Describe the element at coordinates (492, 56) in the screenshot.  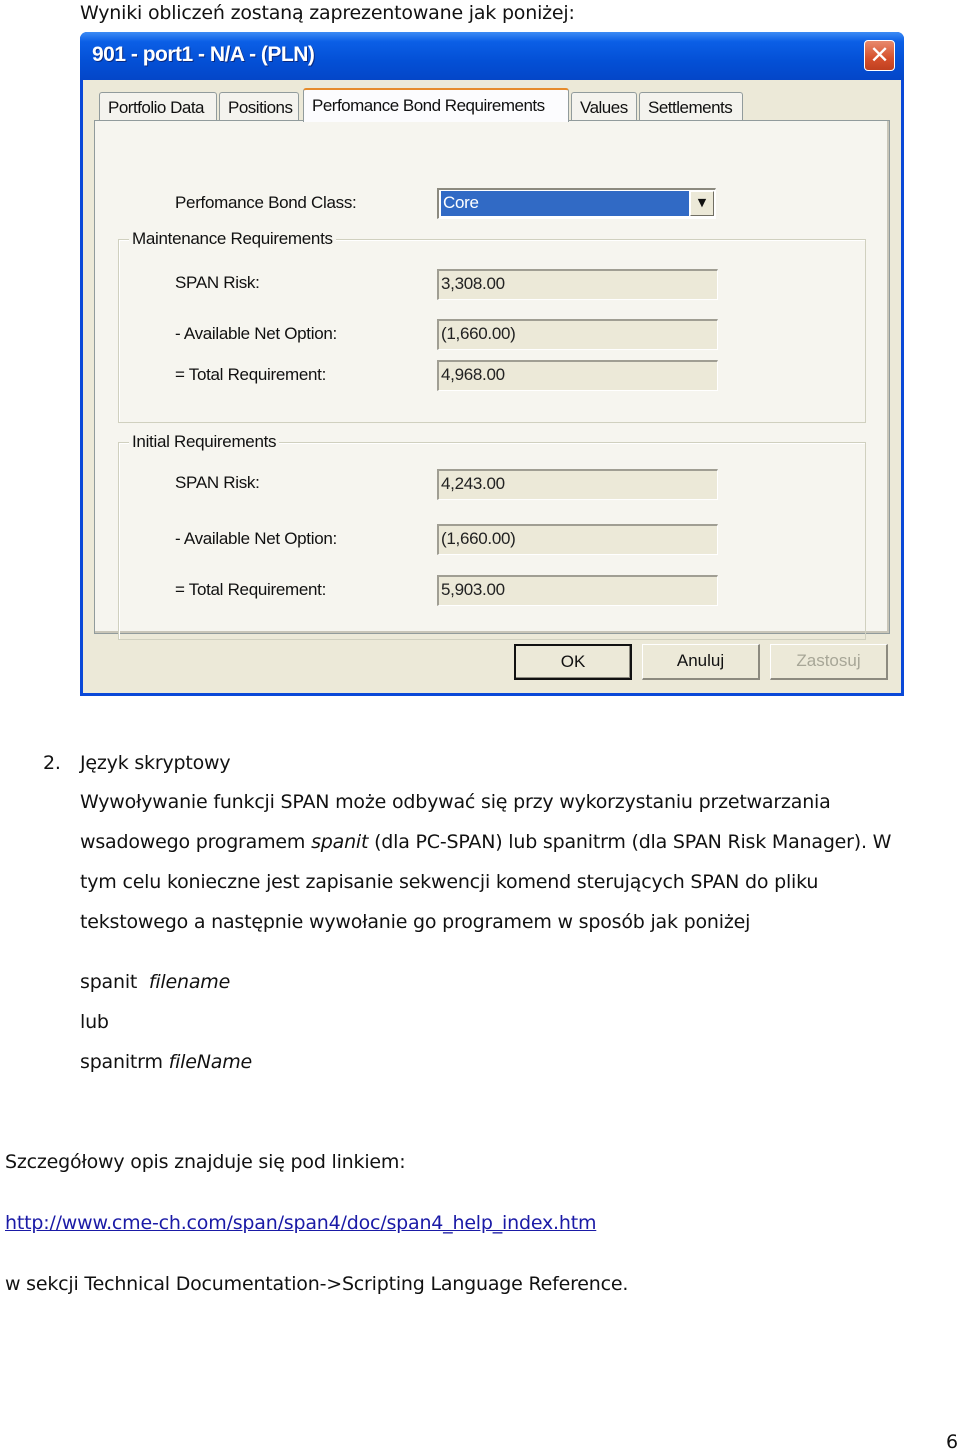
I see `title-bar: 901 - port1 - N/A - (PLN) ✕` at that location.